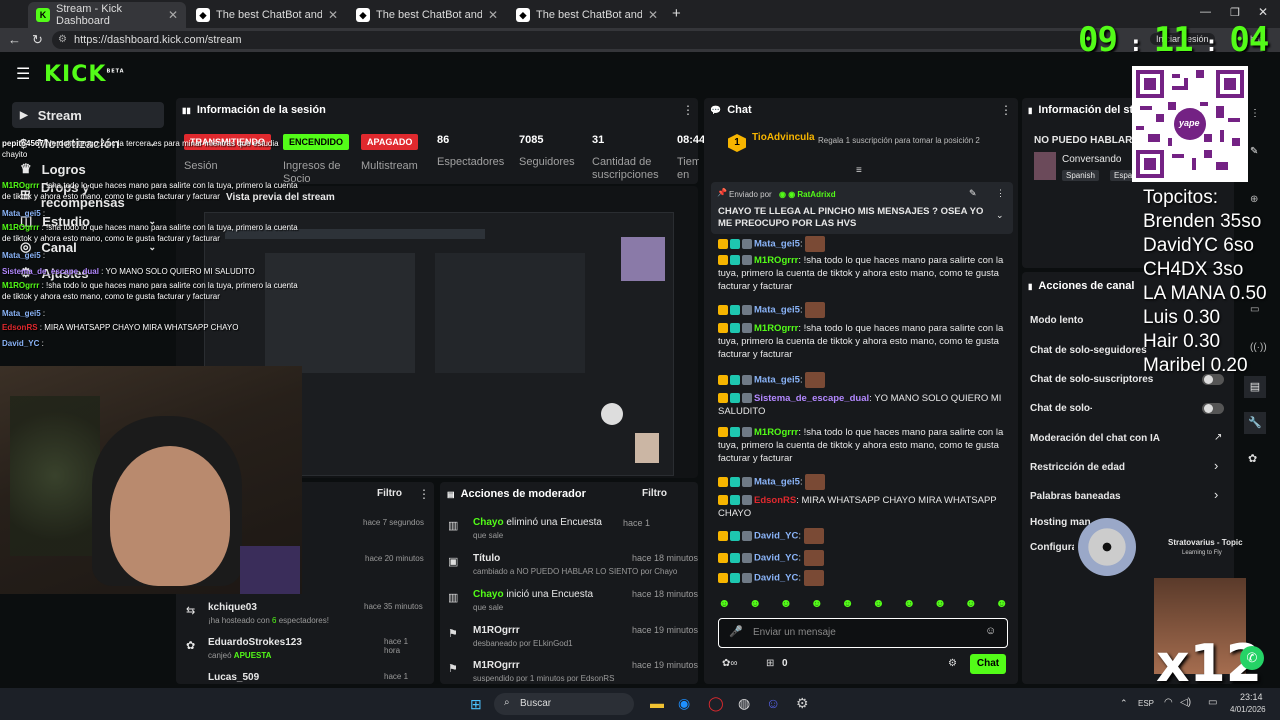  Describe the element at coordinates (1061, 408) in the screenshot. I see `action-emotes-only: Chat de solo-emotes` at that location.